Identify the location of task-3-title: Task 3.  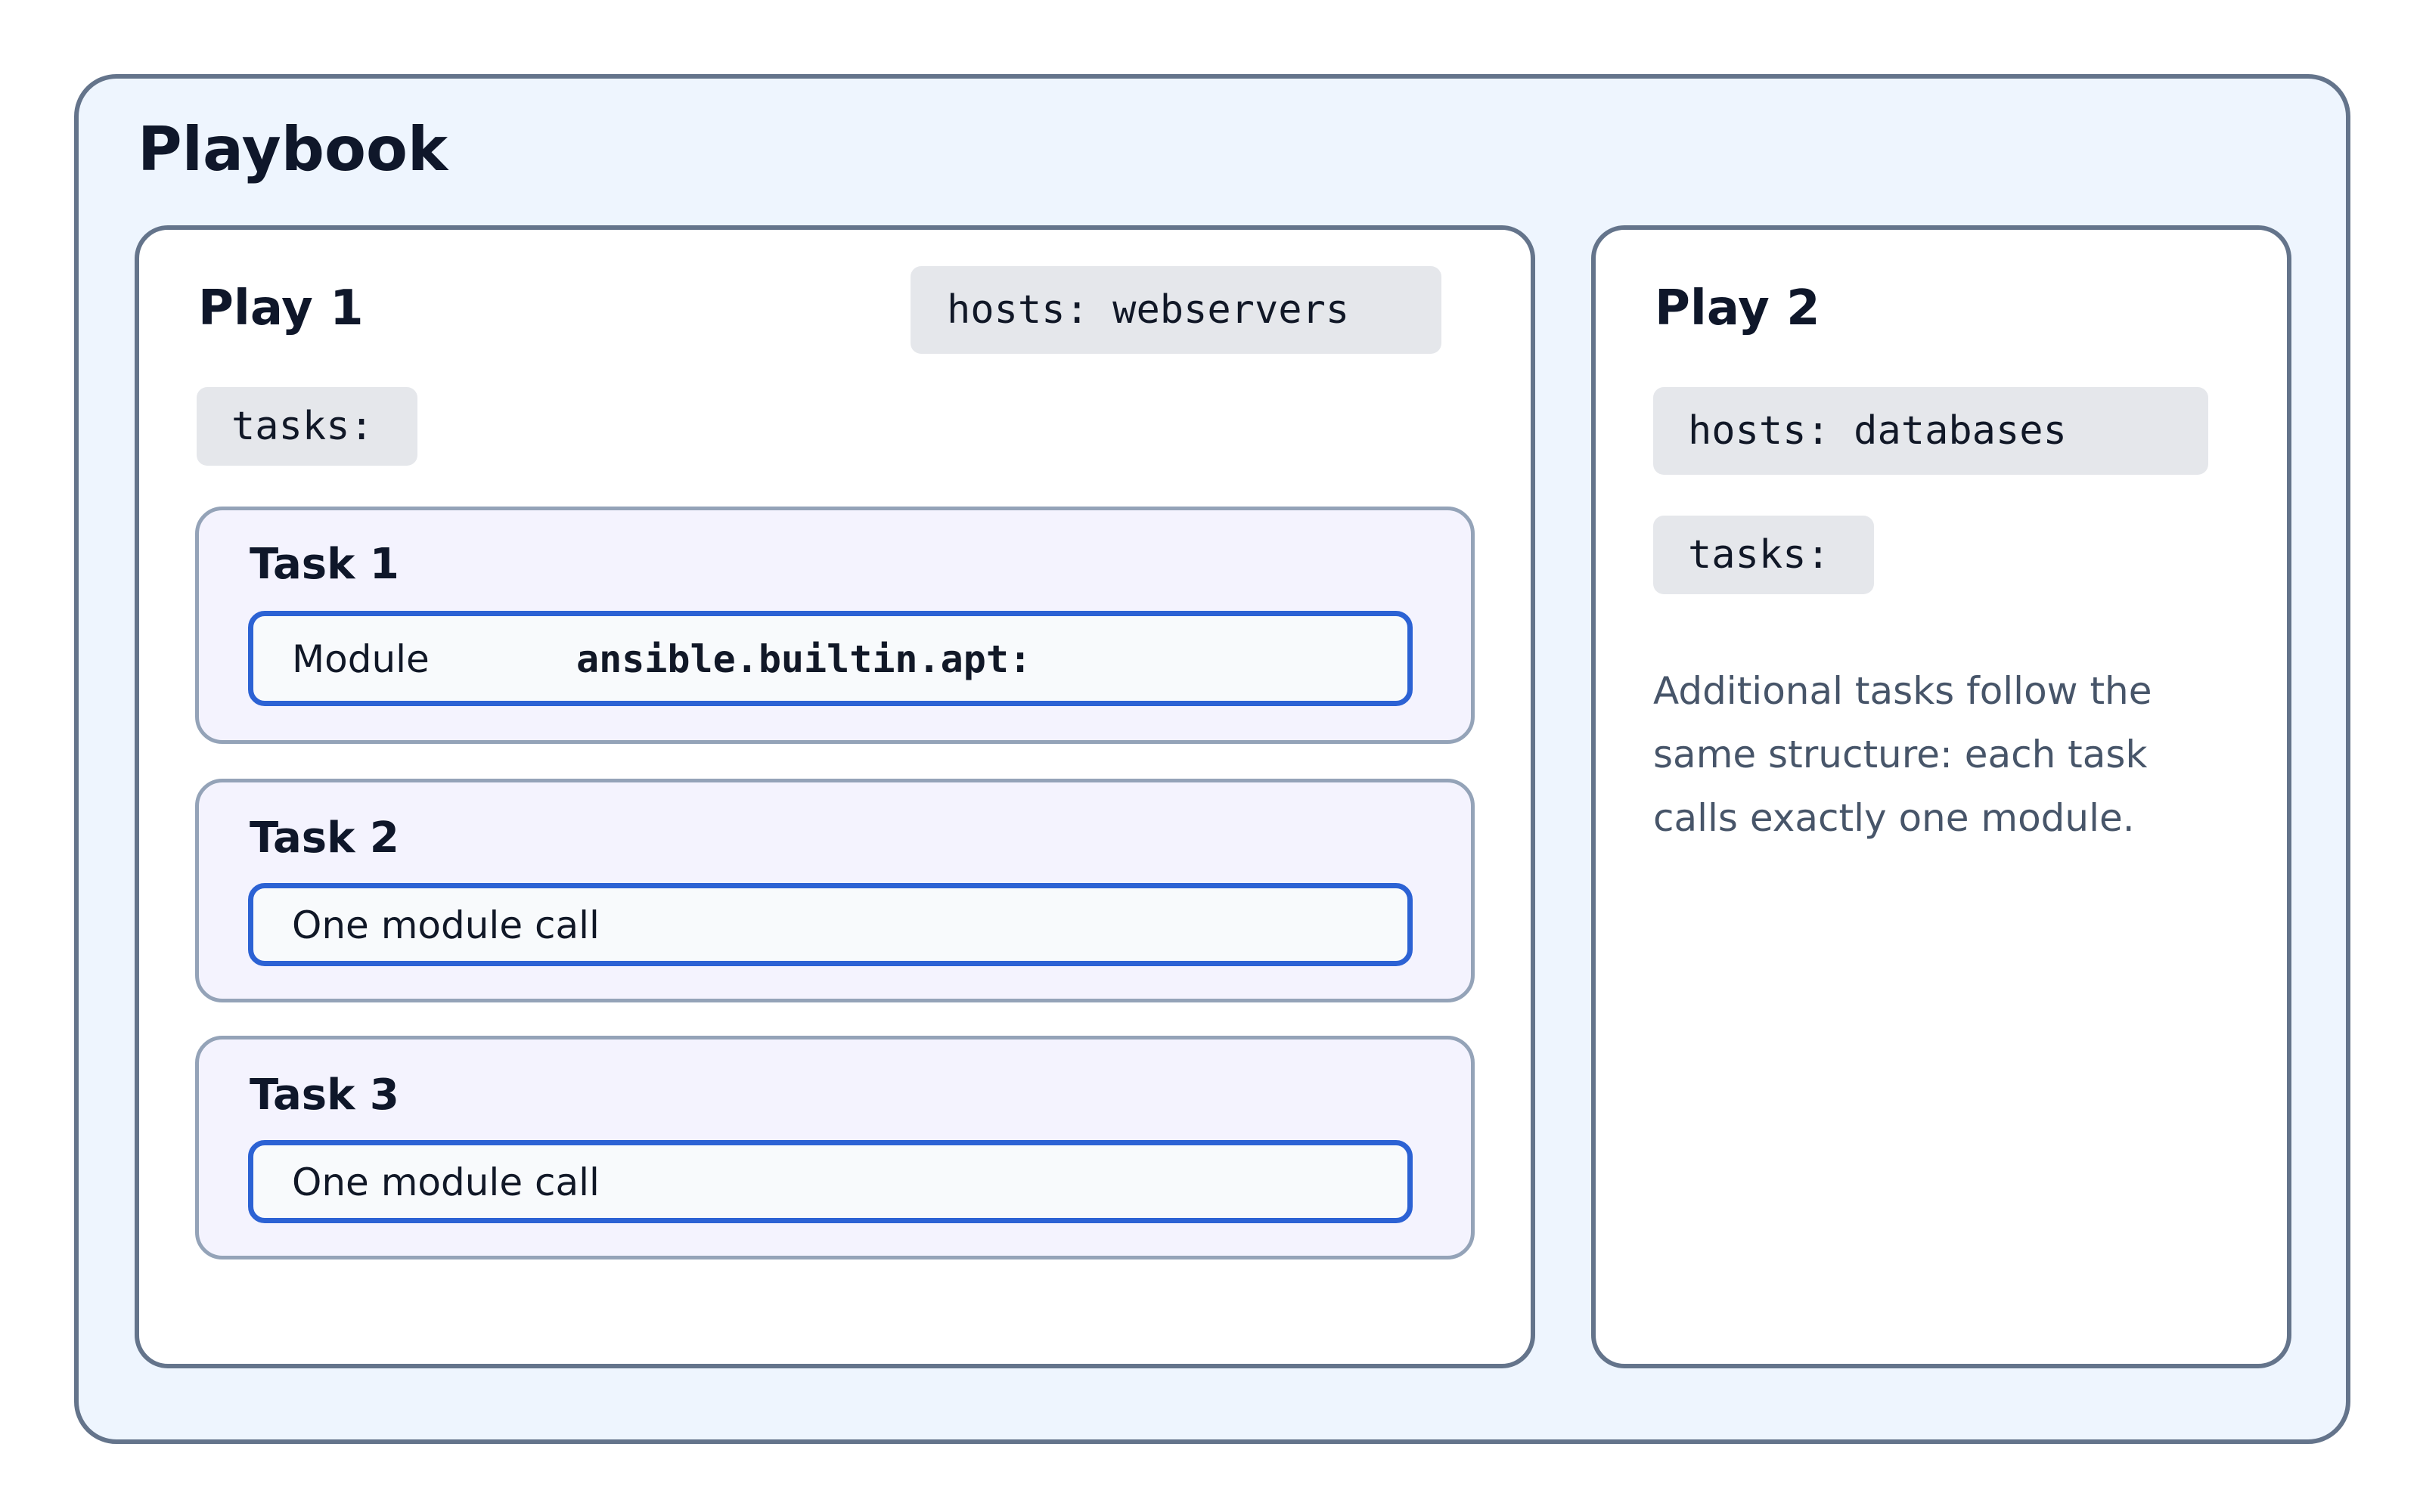
(324, 1095).